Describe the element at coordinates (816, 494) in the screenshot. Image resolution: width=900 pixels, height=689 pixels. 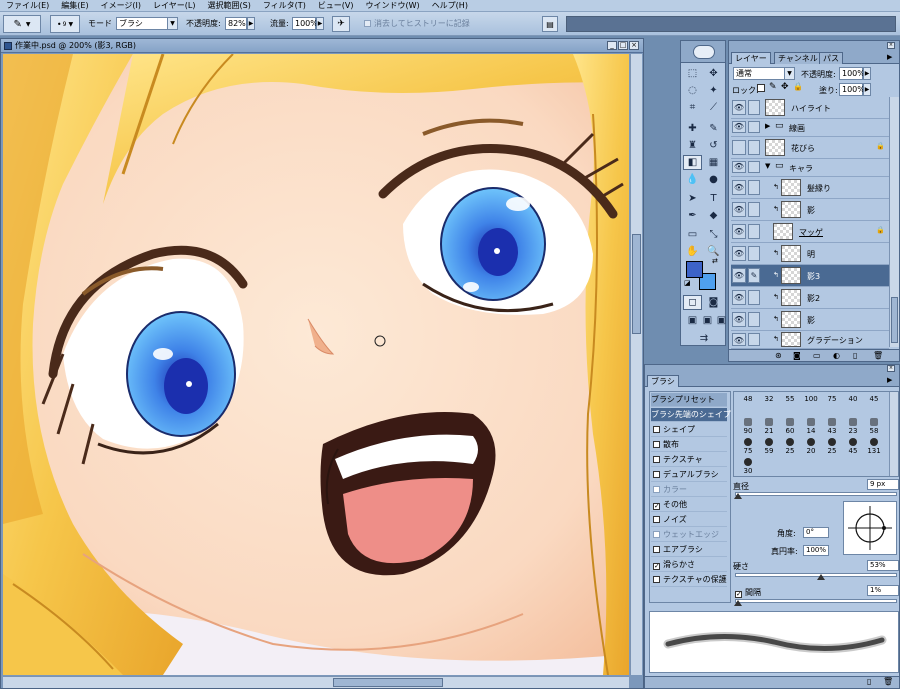
I see `diameter-slider` at that location.